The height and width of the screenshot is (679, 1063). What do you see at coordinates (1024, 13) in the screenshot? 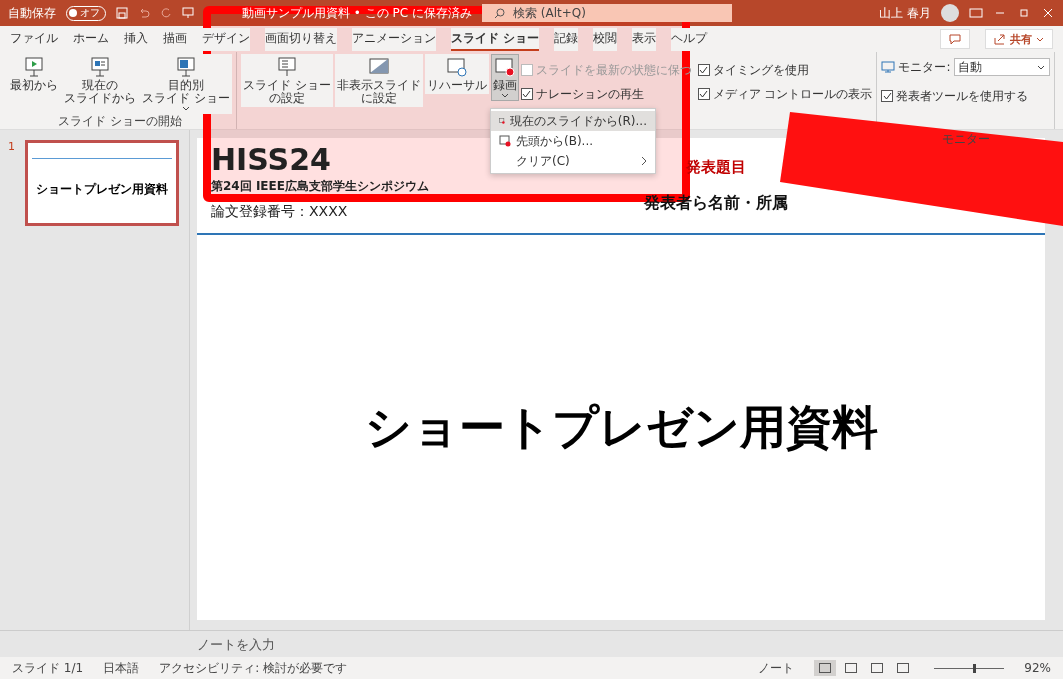
I see `restore-icon` at bounding box center [1024, 13].